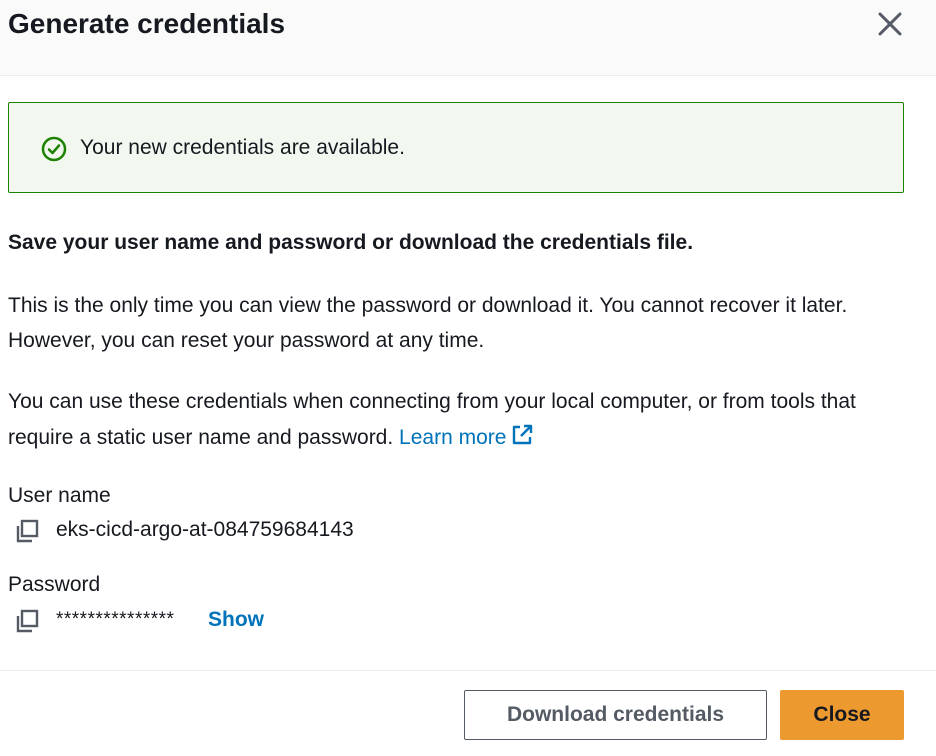 Image resolution: width=936 pixels, height=756 pixels. What do you see at coordinates (456, 147) in the screenshot?
I see `success-alert: Your new credentials are available.` at bounding box center [456, 147].